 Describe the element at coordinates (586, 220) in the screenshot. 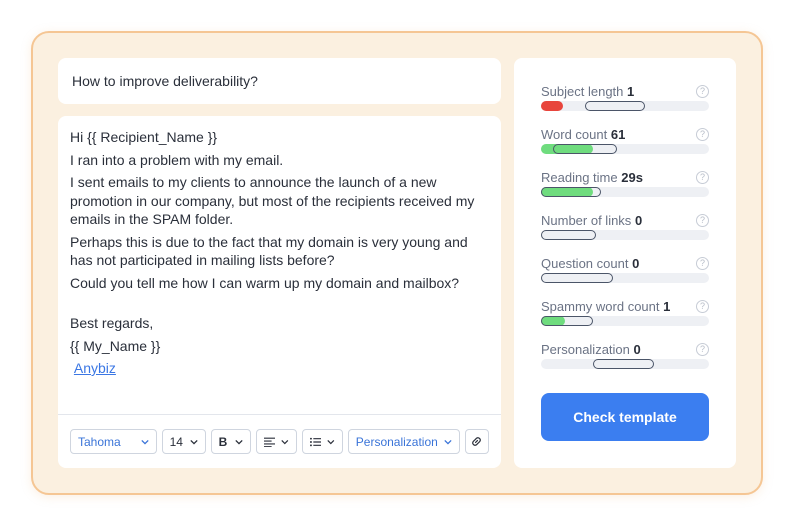

I see `metric-label: Number of links` at that location.